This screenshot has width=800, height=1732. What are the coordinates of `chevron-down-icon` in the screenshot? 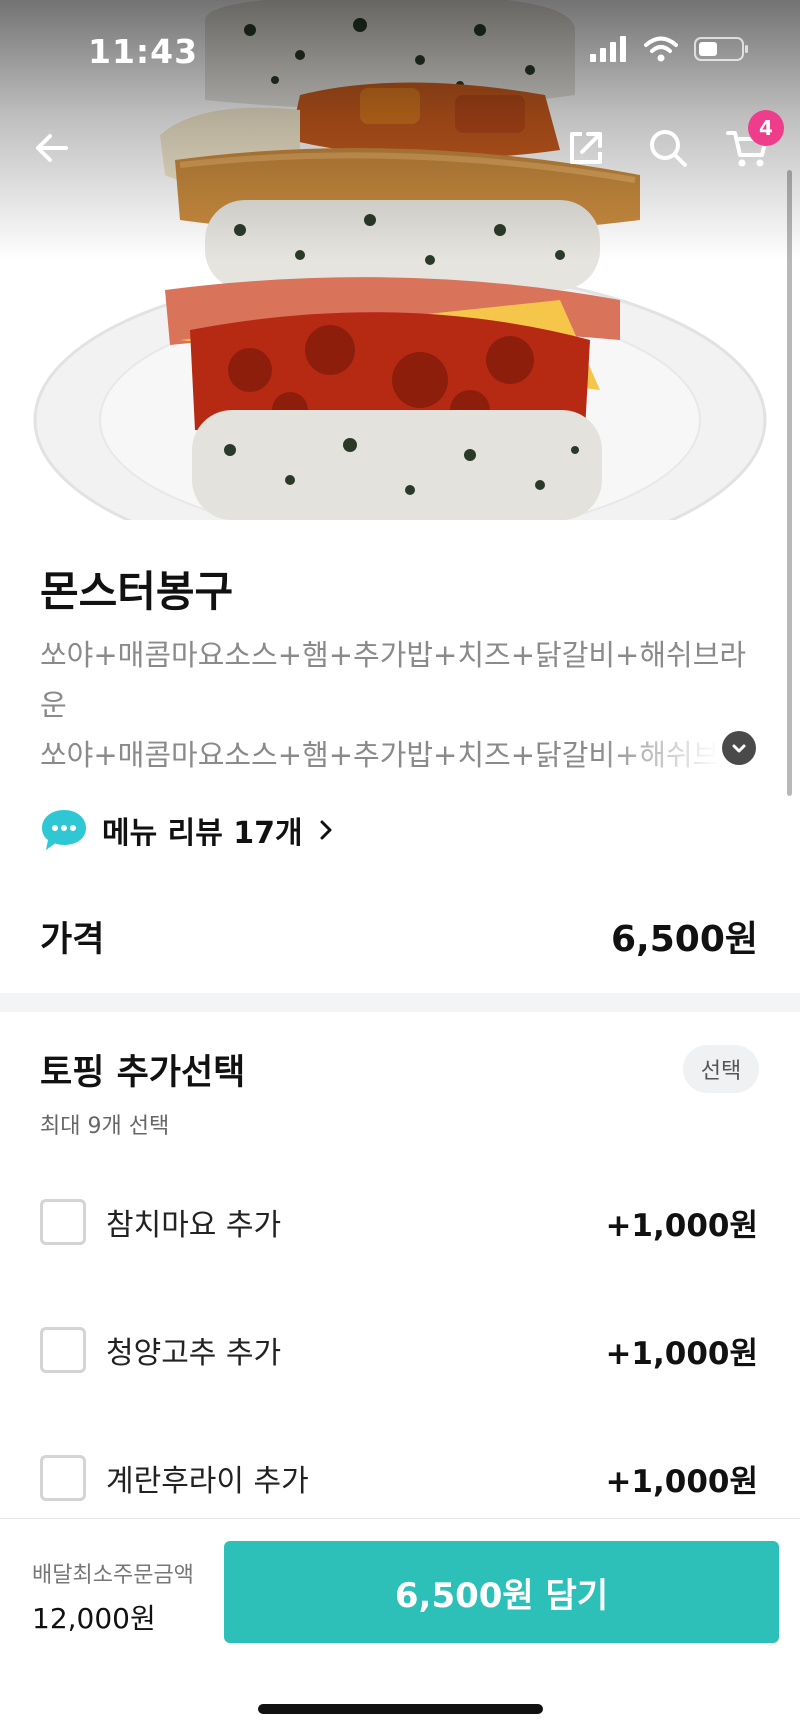 It's located at (739, 748).